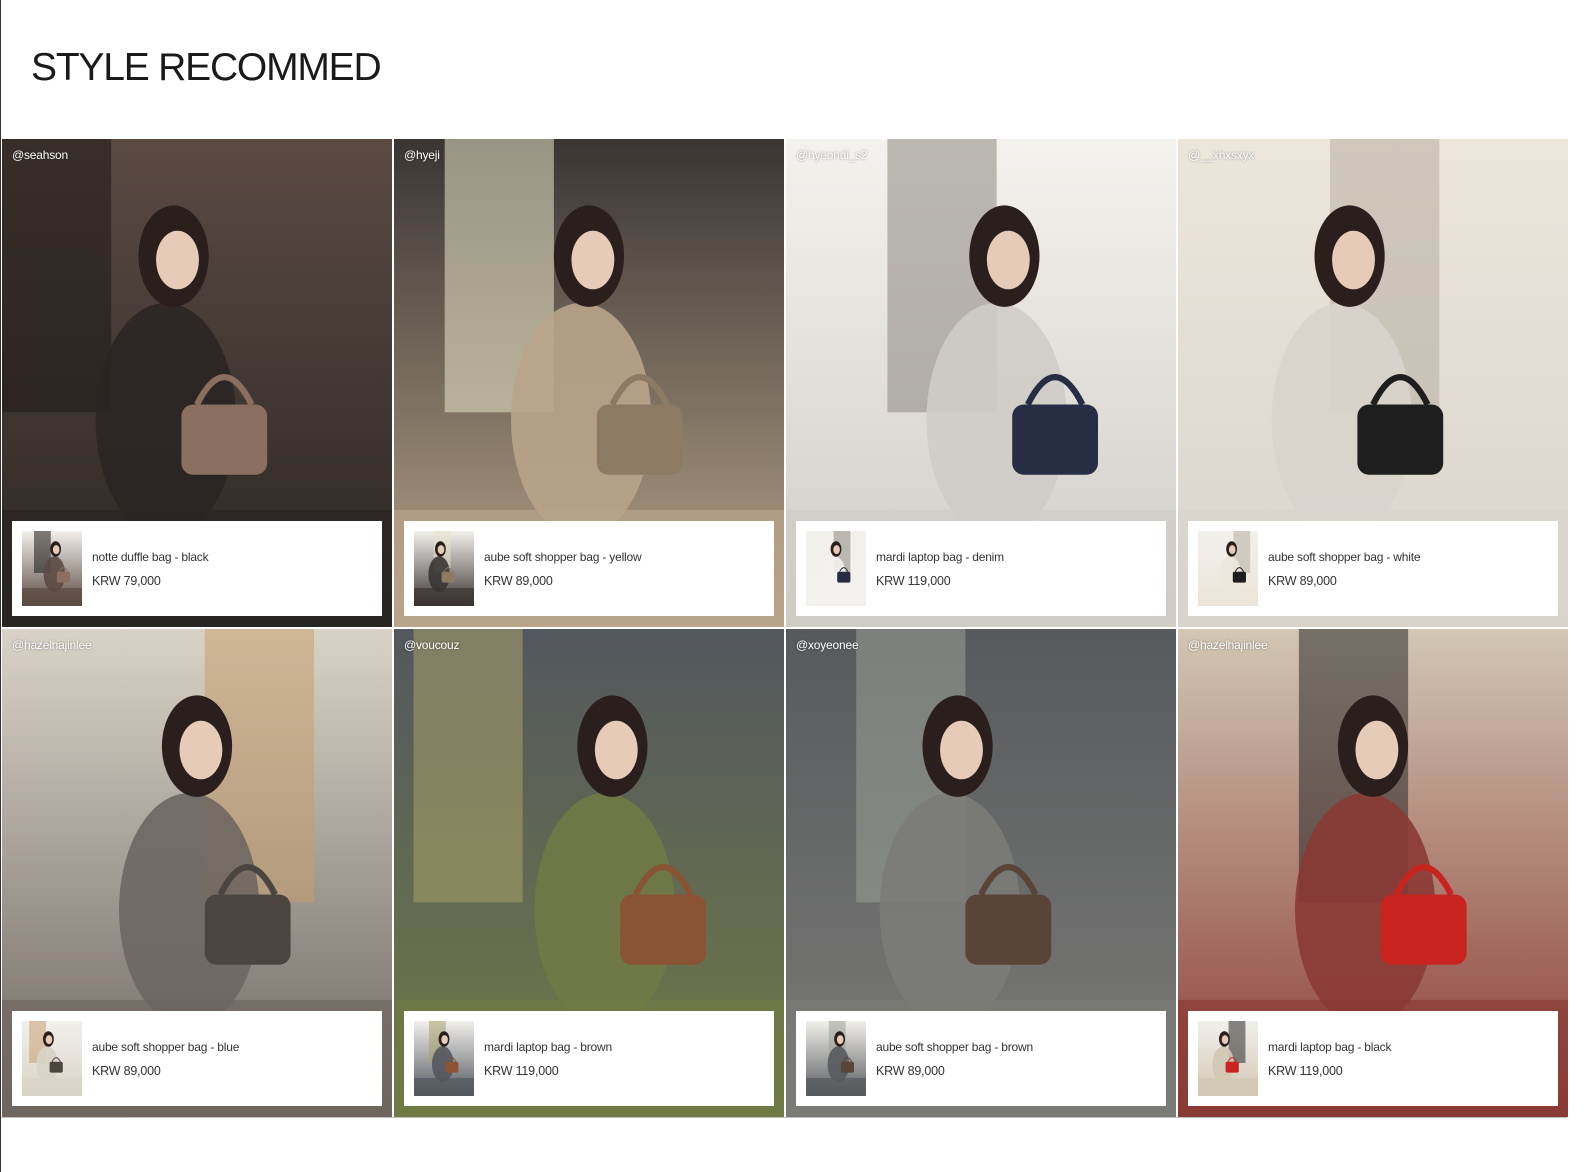  I want to click on product-info: aube soft shopper bag - blue KRW 89,000, so click(165, 1059).